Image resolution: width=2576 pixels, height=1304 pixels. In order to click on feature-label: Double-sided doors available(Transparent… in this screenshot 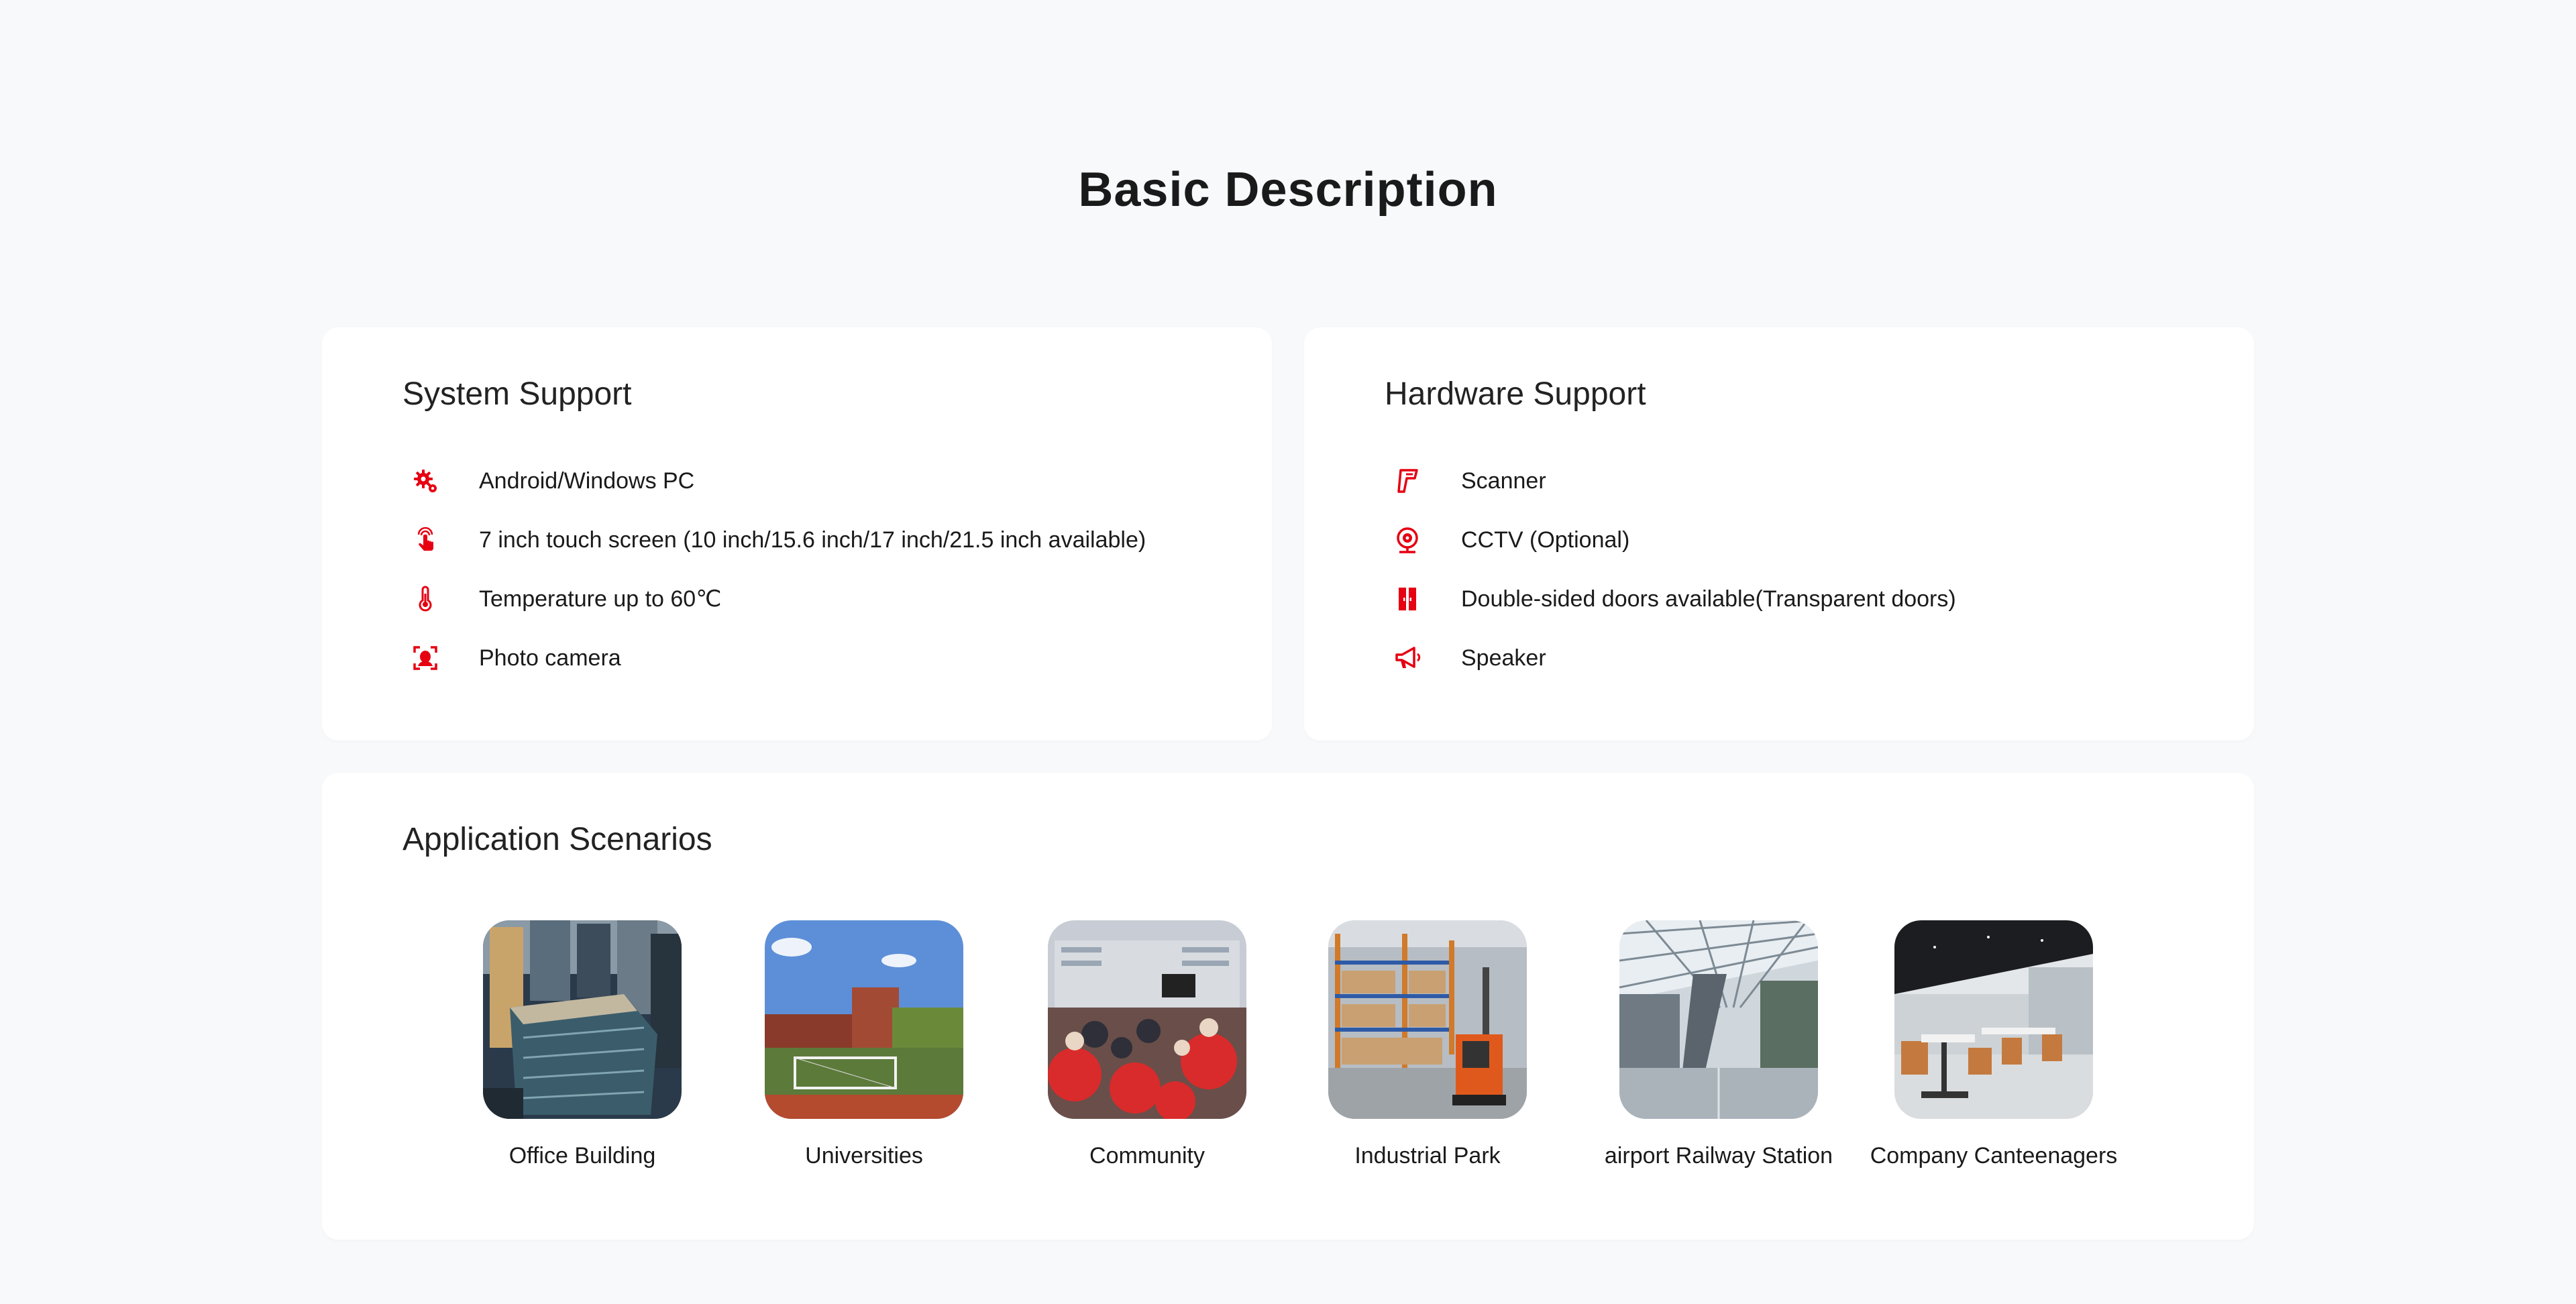, I will do `click(1708, 599)`.